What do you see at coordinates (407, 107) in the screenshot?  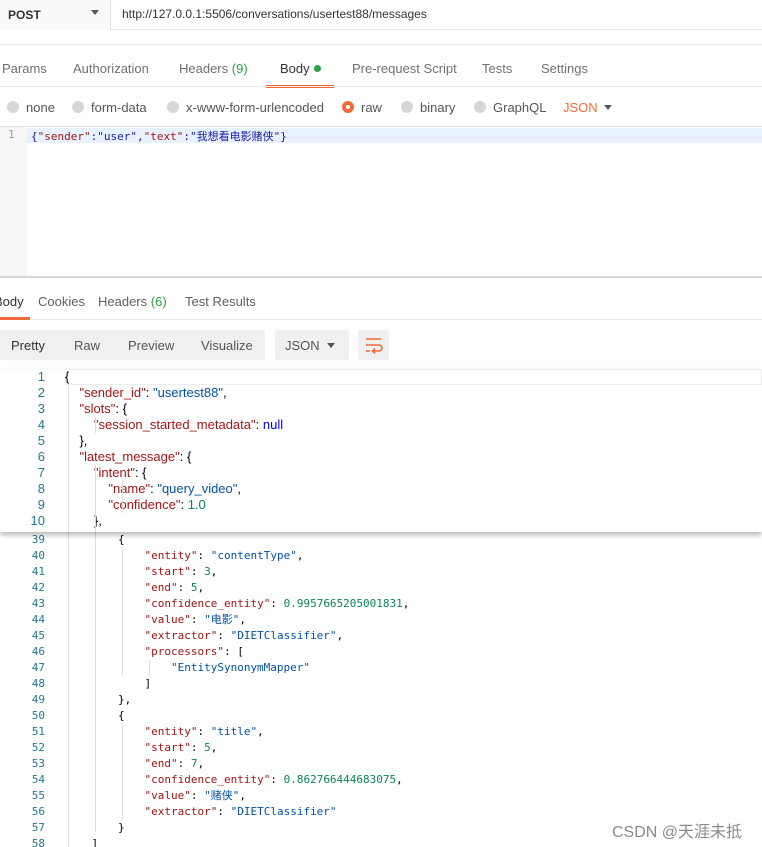 I see `radio-circle-icon` at bounding box center [407, 107].